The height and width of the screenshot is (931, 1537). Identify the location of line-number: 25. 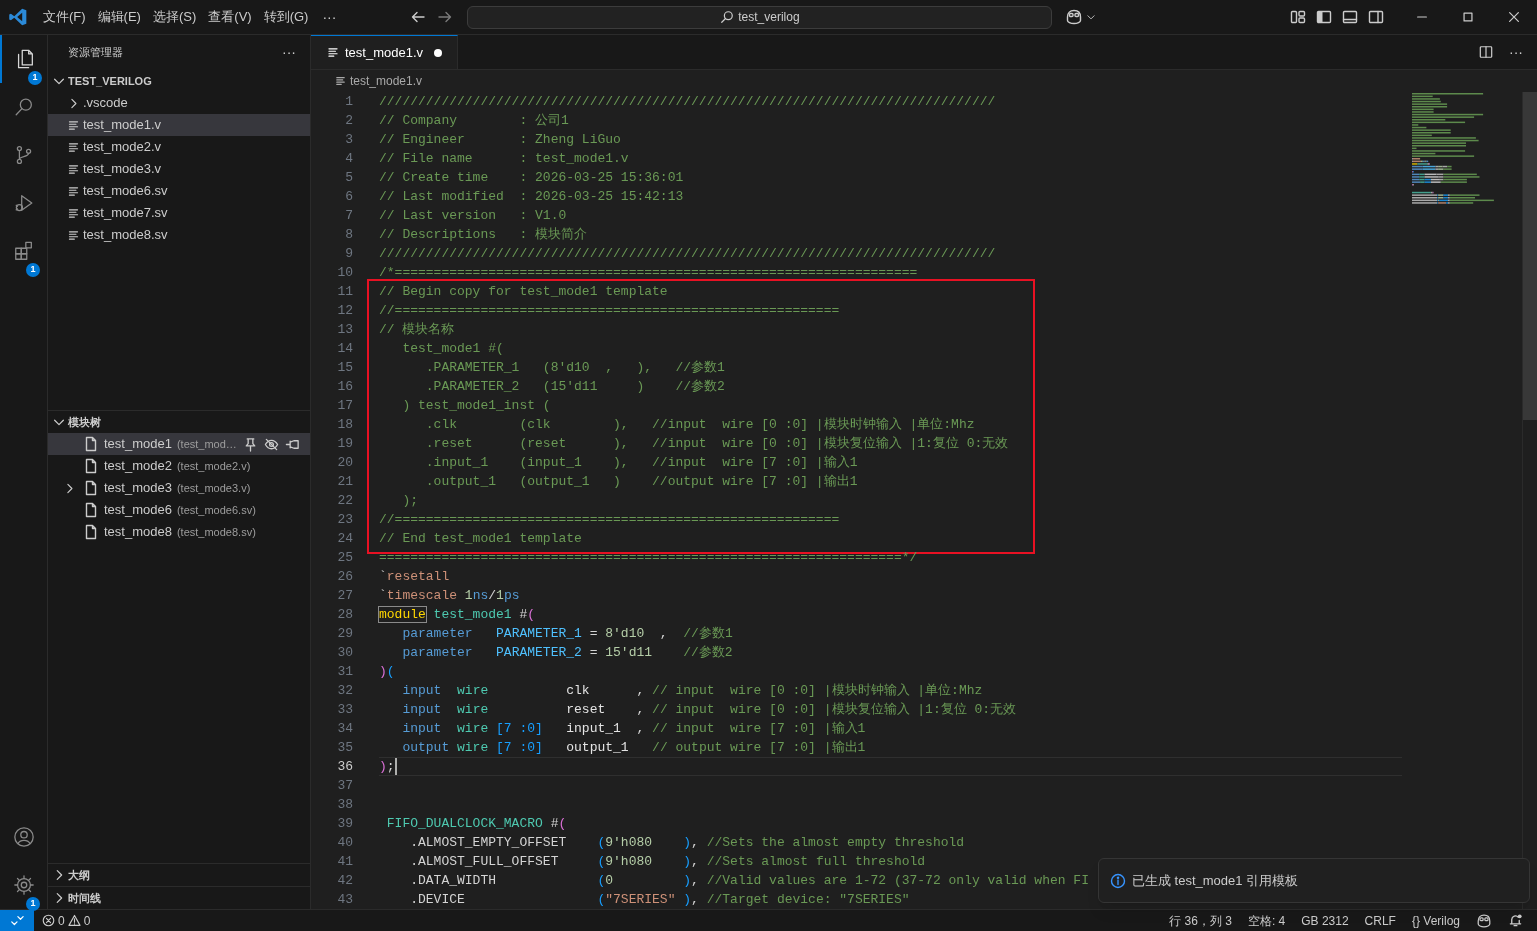
(344, 557).